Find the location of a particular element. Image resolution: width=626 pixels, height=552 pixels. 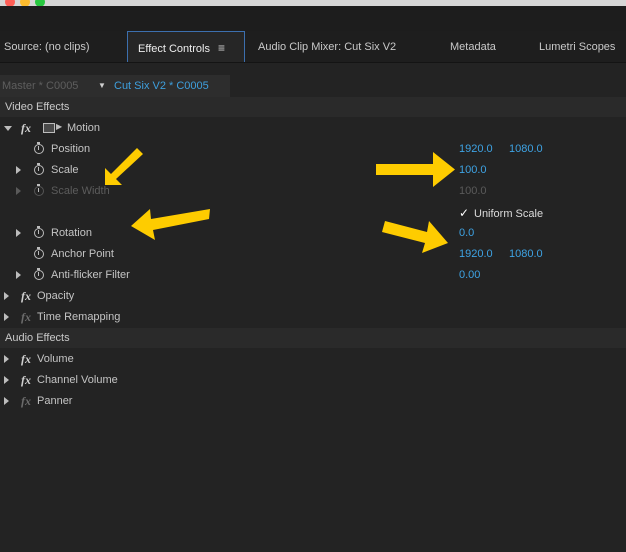

arrow-to-scale-value is located at coordinates (415, 169).